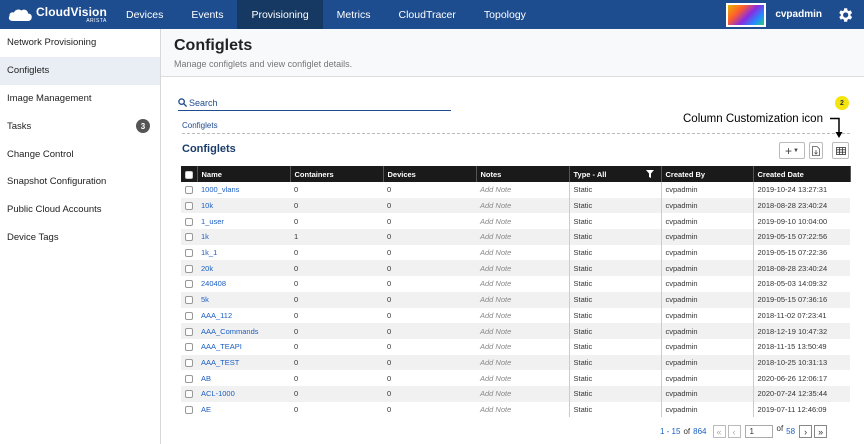 This screenshot has width=864, height=444. I want to click on page-number-input: 1, so click(758, 431).